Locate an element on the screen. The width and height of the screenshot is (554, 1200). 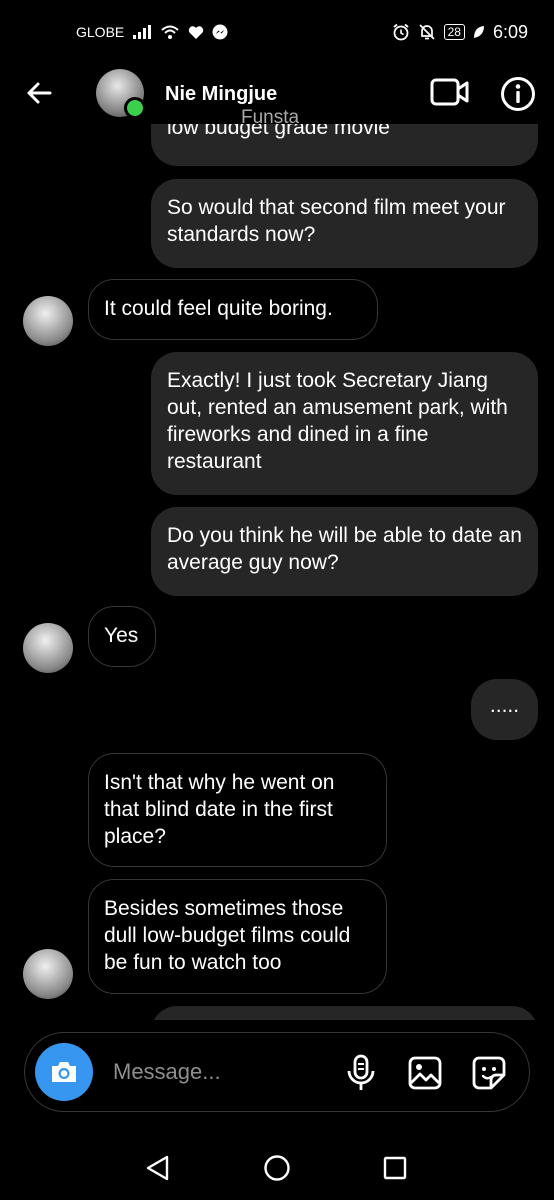
back-button is located at coordinates (39, 93).